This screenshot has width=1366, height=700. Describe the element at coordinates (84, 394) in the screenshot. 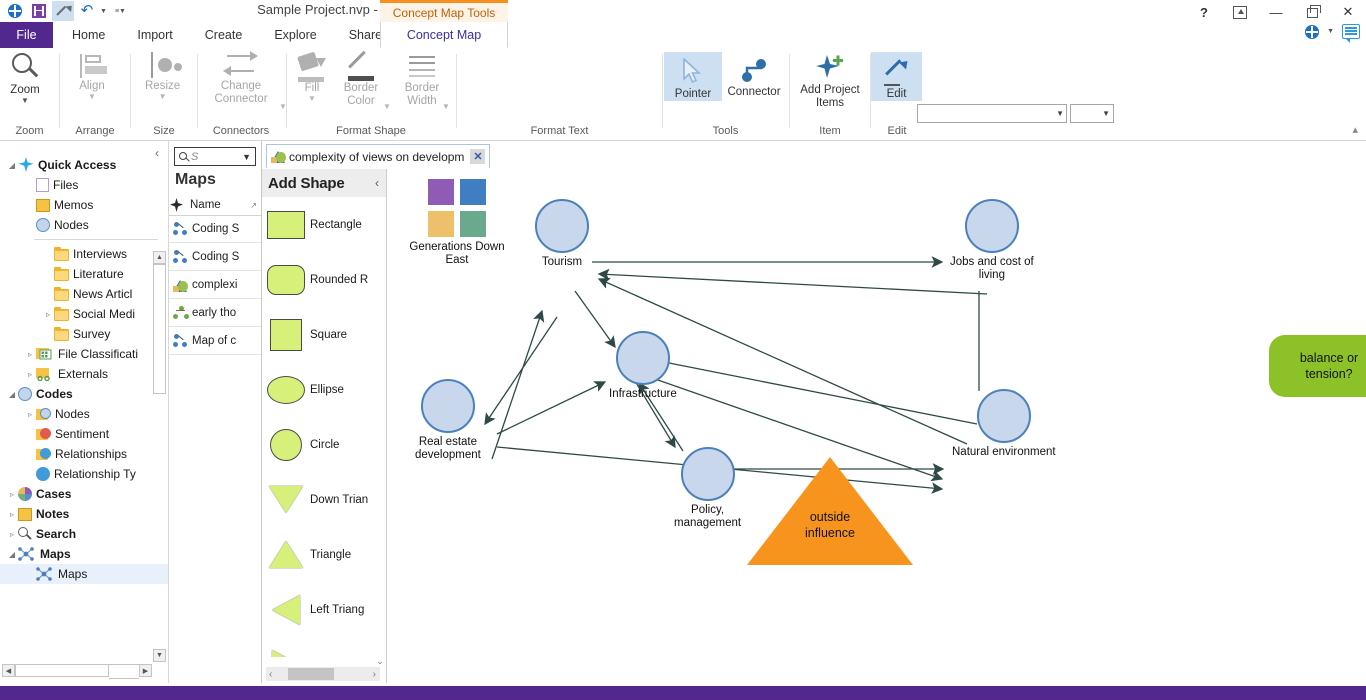

I see `sidebar-item-codes: ◢ Codes` at that location.